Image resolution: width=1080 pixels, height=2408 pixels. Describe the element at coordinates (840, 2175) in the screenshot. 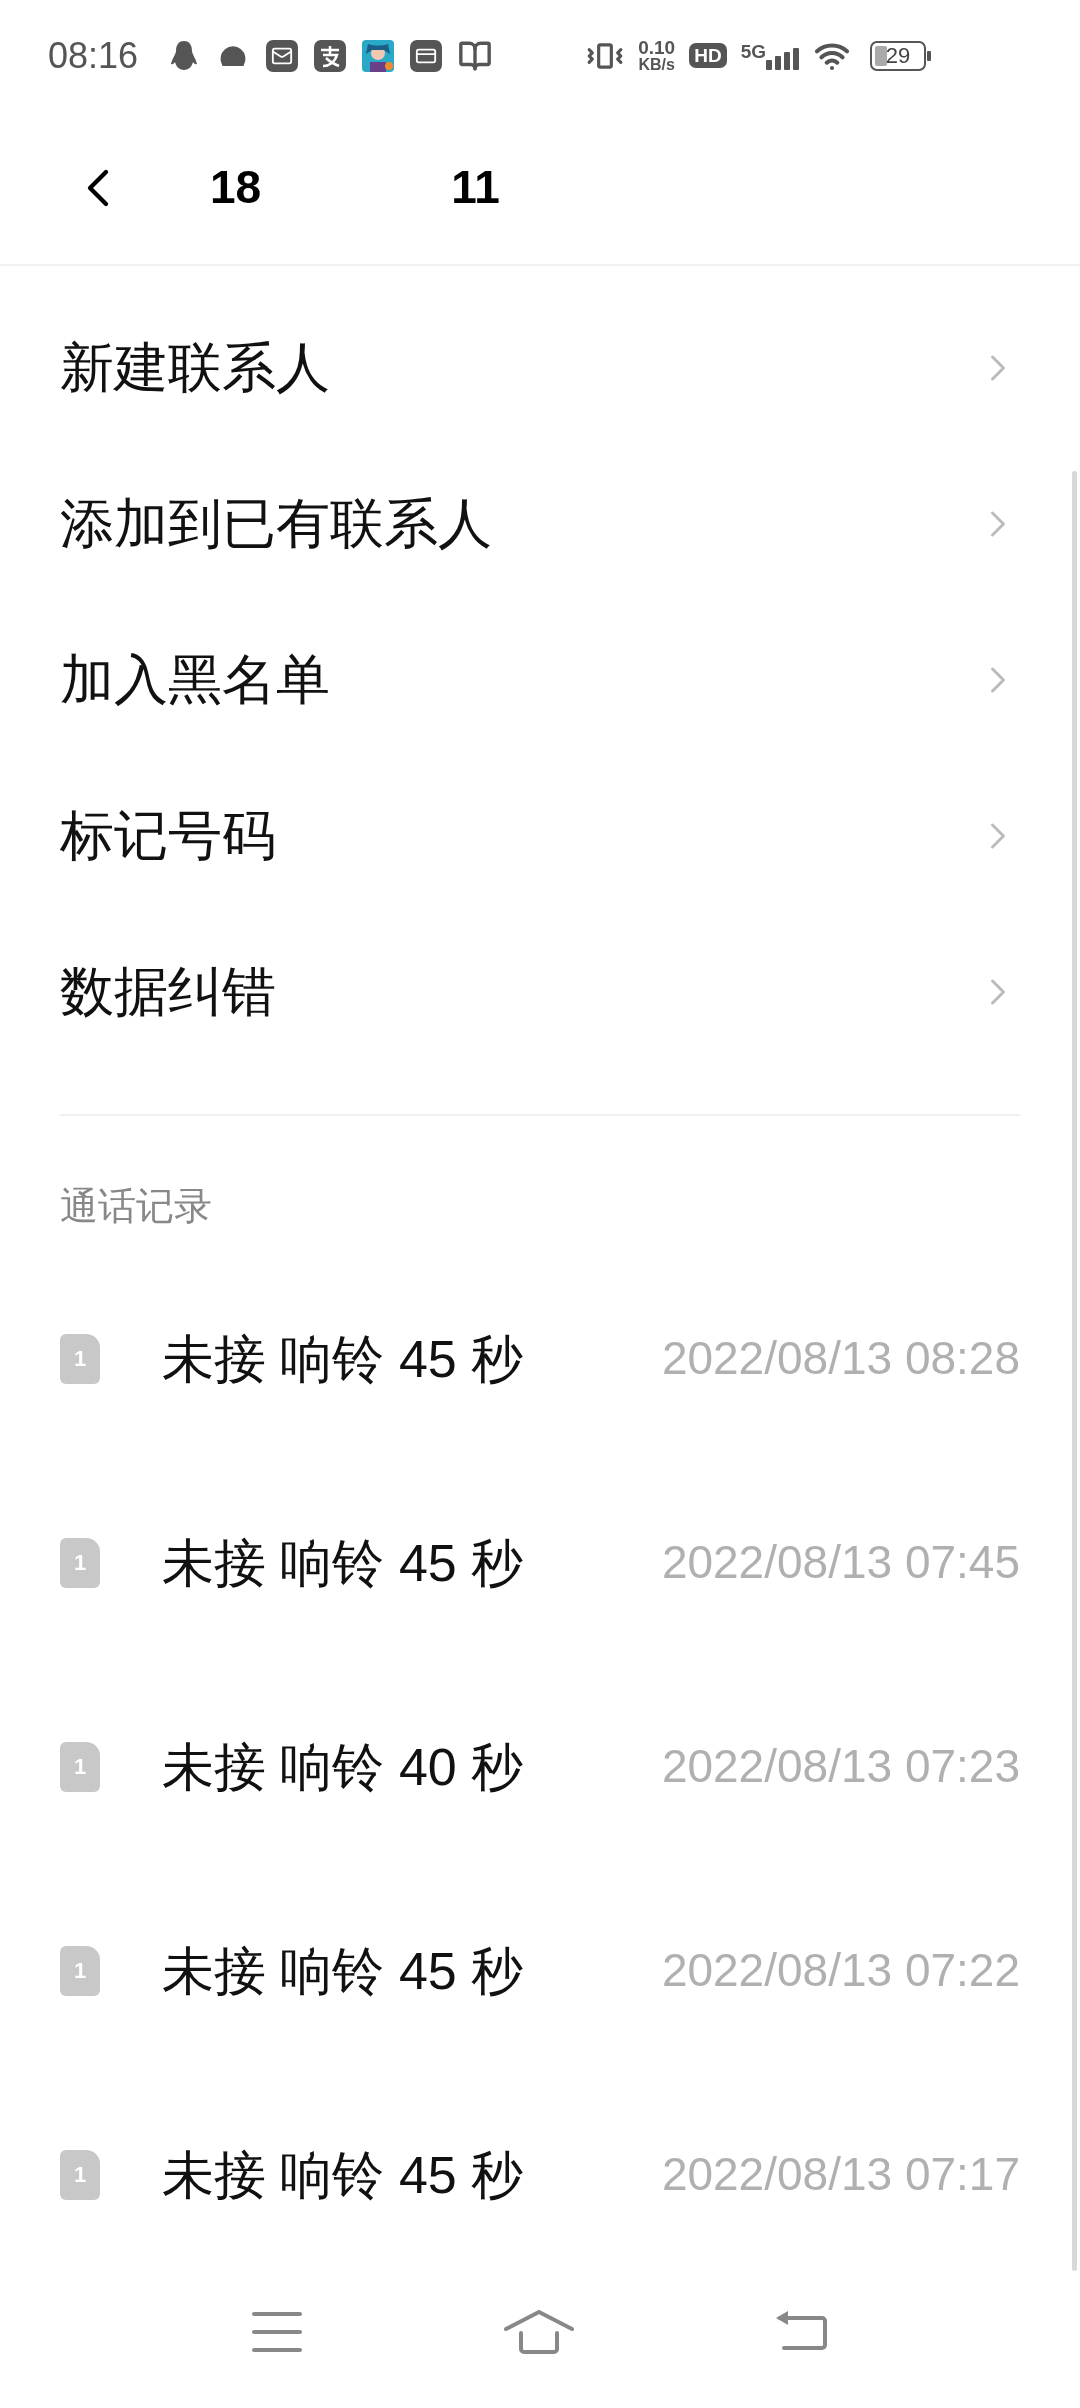

I see `call-time: 2022/08/13 07:17` at that location.